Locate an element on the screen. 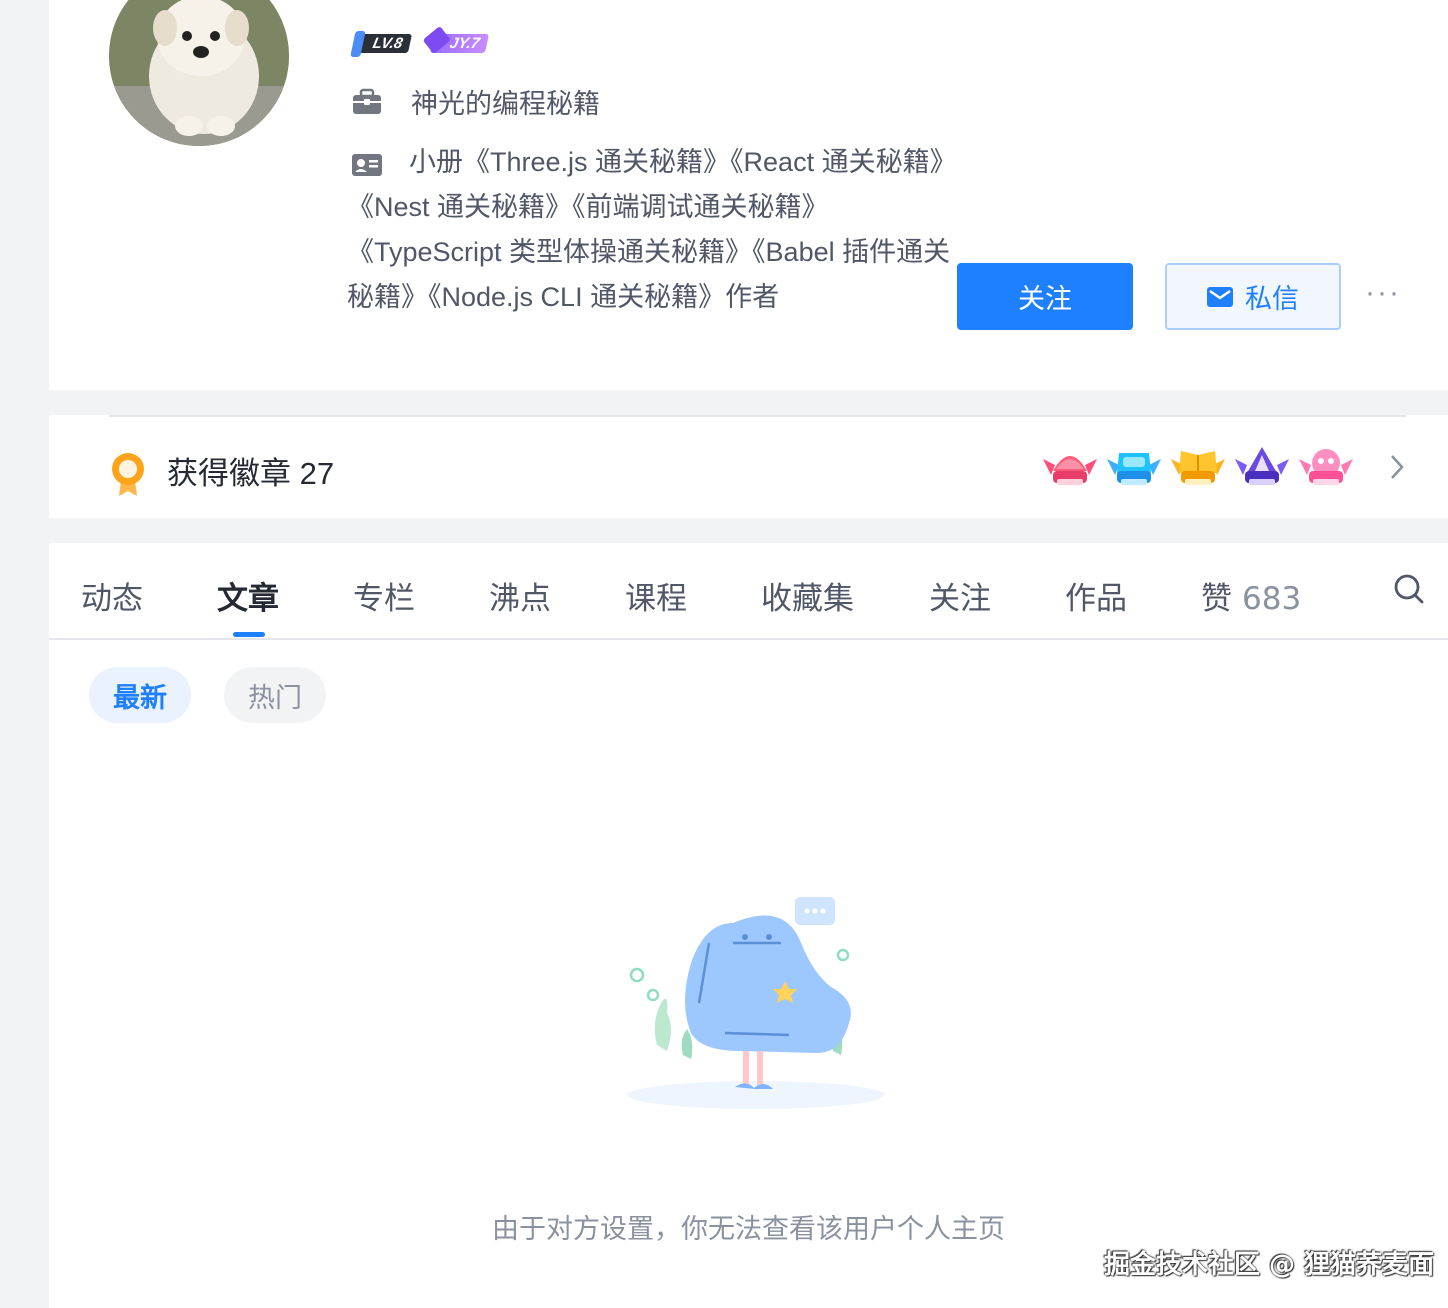  pink-badge-icon is located at coordinates (1326, 467).